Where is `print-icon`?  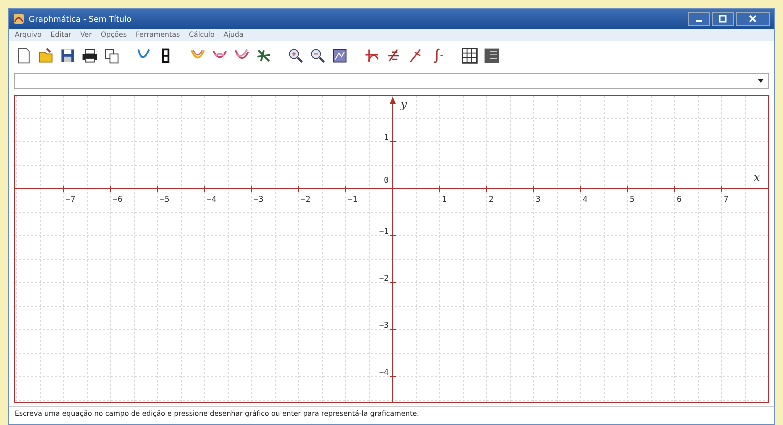
print-icon is located at coordinates (90, 56).